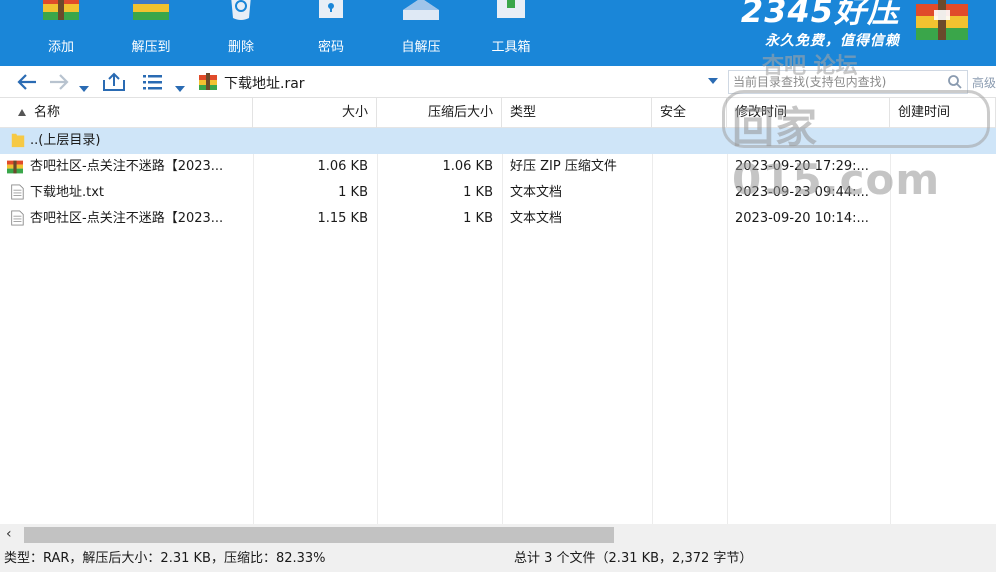 This screenshot has height=572, width=996. I want to click on address-bar: 下载地址.rar 高级, so click(498, 82).